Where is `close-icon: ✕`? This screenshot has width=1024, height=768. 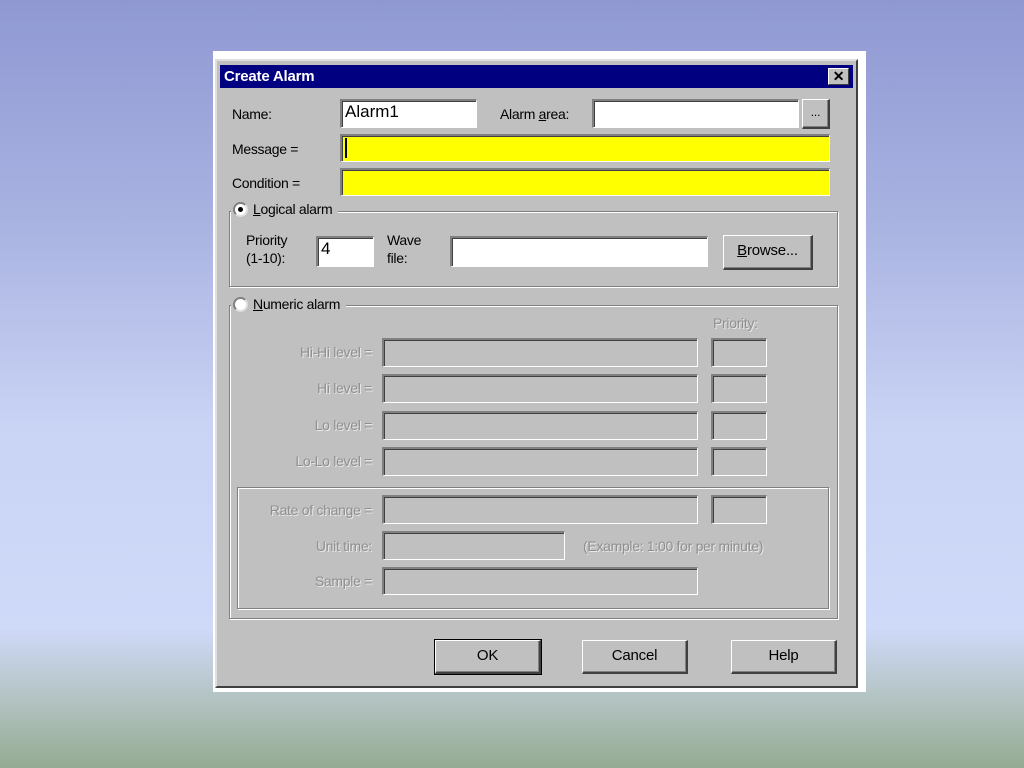 close-icon: ✕ is located at coordinates (838, 76).